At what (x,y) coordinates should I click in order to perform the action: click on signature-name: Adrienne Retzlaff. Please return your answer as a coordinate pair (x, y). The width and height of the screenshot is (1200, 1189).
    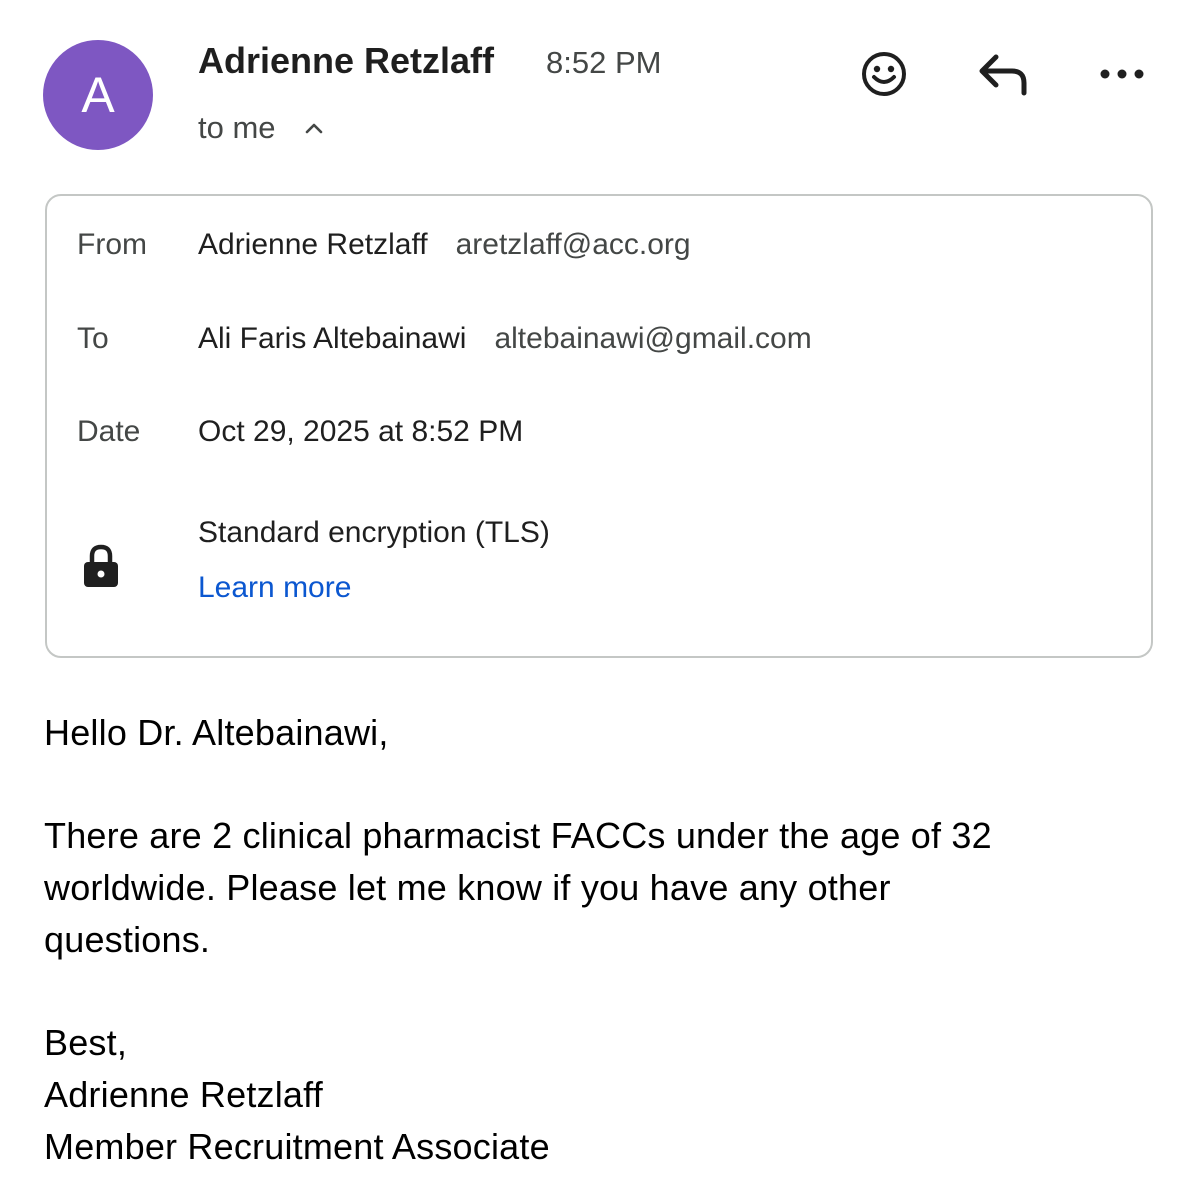
    Looking at the image, I should click on (183, 1094).